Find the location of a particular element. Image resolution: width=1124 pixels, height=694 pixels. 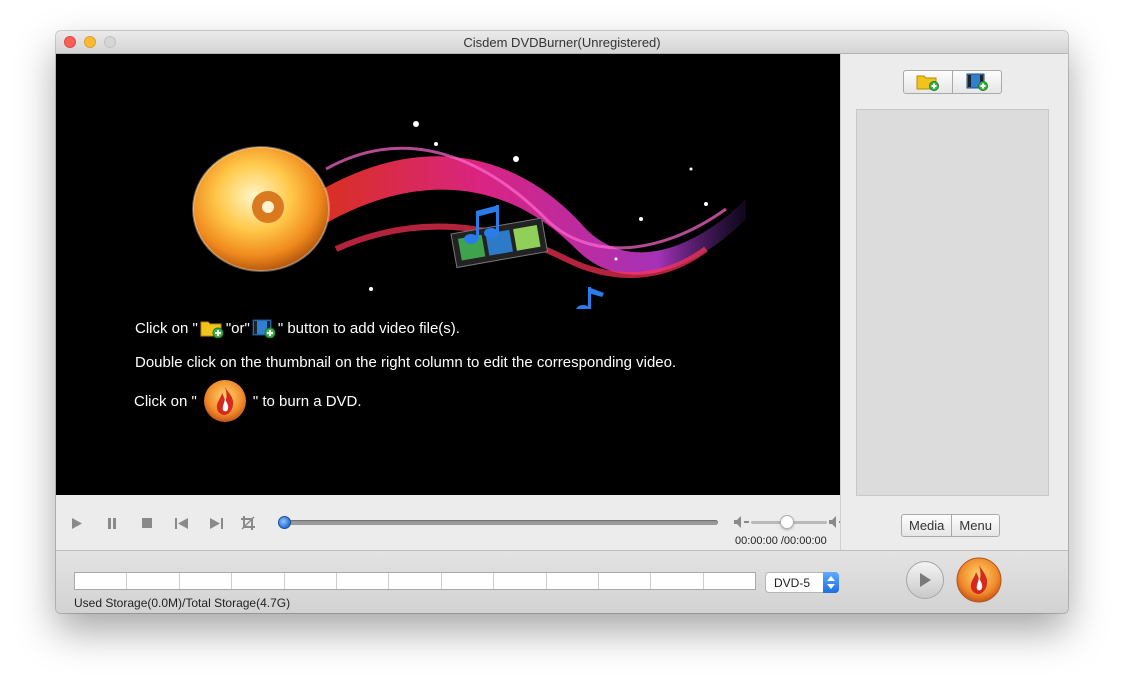

time-readout: 00:00:00 /00:00:00 is located at coordinates (781, 541).